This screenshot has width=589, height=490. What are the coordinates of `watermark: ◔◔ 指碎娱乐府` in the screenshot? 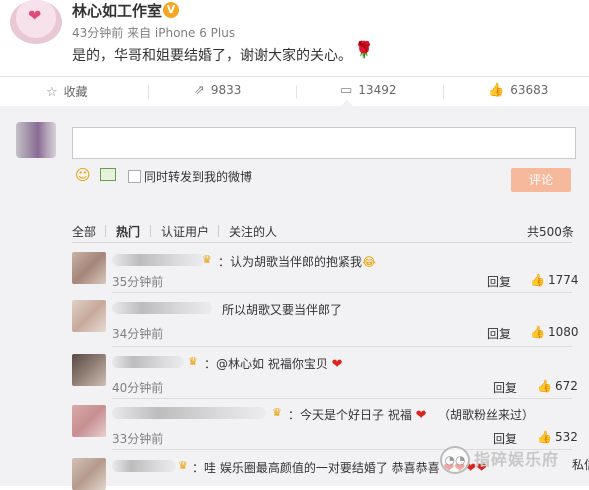 It's located at (514, 459).